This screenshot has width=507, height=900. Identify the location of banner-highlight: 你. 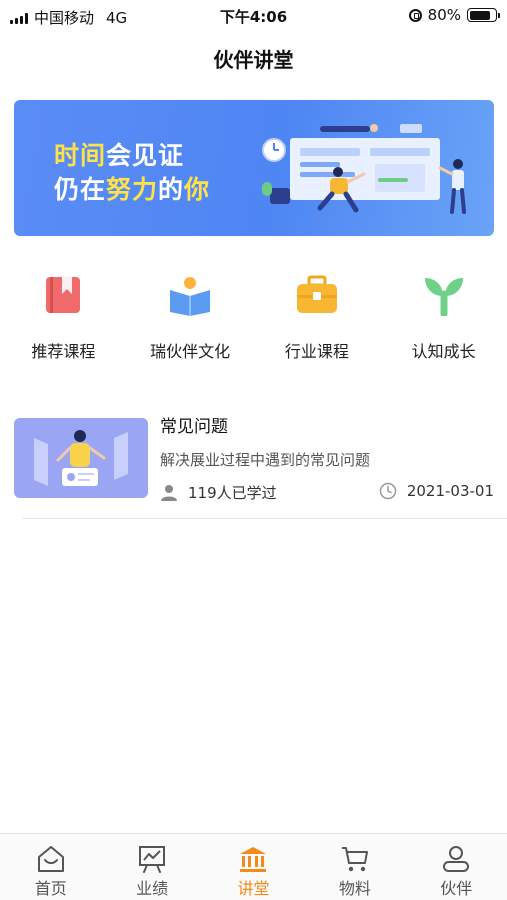
(197, 189).